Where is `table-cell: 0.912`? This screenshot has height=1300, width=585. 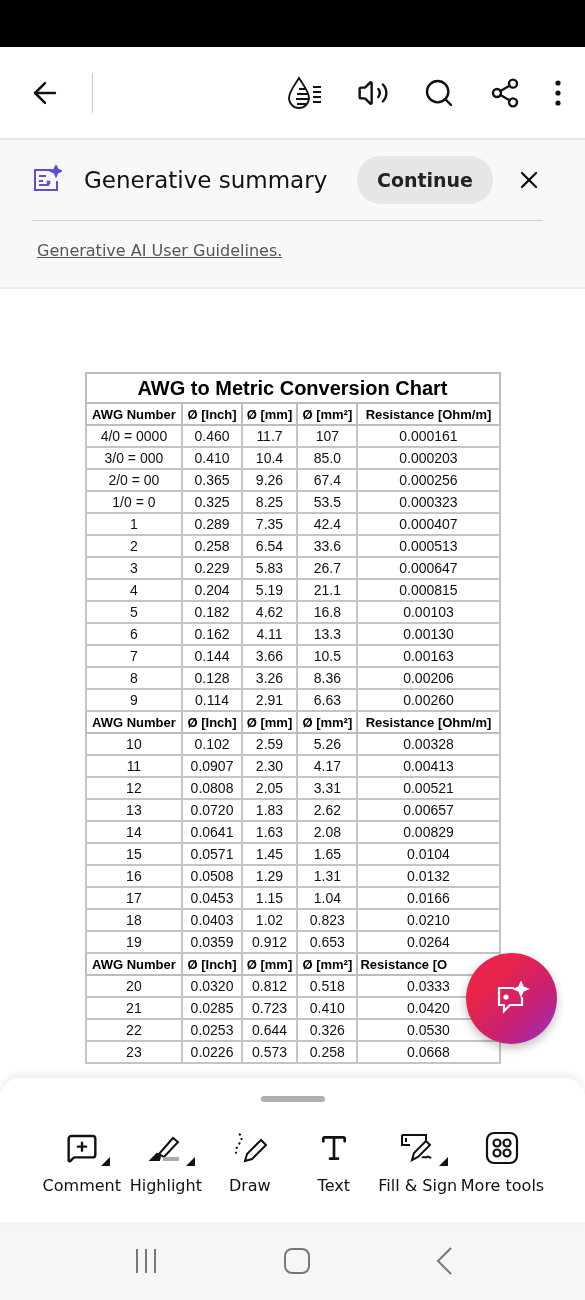 table-cell: 0.912 is located at coordinates (269, 942).